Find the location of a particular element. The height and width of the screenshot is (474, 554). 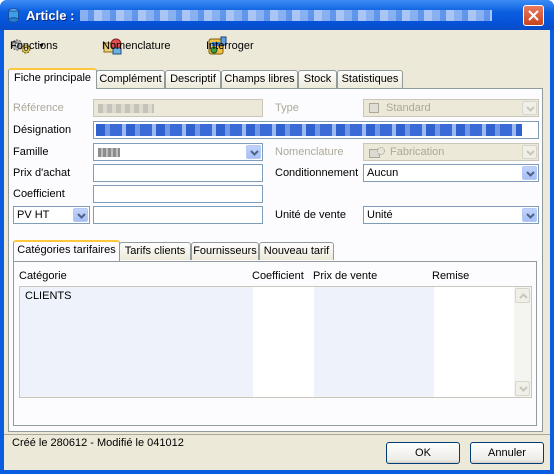

tab-label: Champs libres is located at coordinates (259, 79).